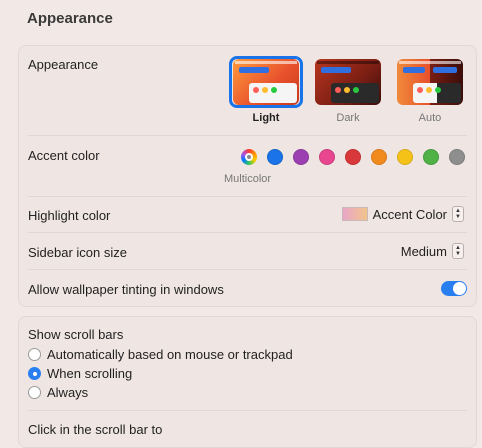 Image resolution: width=482 pixels, height=448 pixels. What do you see at coordinates (457, 157) in the screenshot?
I see `accent-graphite-swatch` at bounding box center [457, 157].